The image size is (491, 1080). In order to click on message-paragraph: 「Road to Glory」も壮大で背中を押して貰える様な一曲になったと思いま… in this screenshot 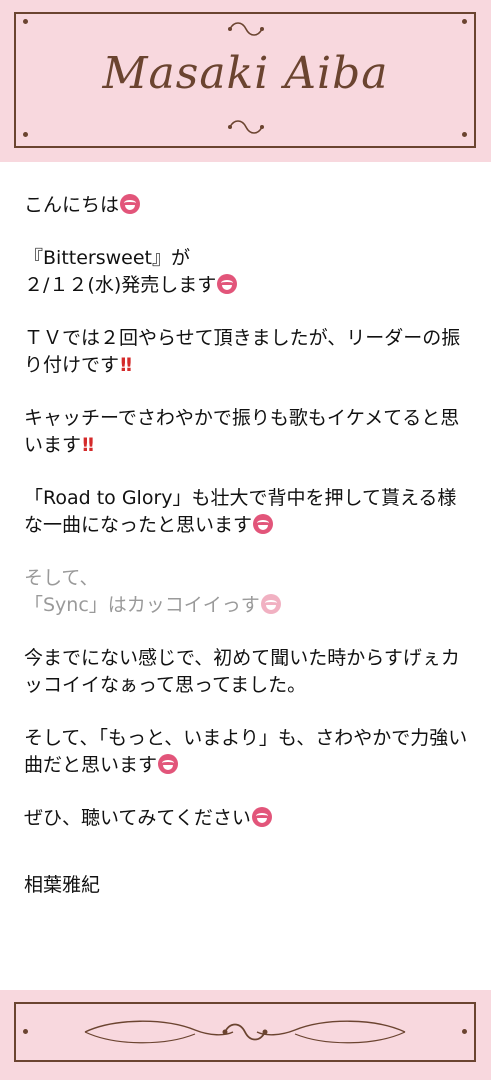, I will do `click(249, 512)`.